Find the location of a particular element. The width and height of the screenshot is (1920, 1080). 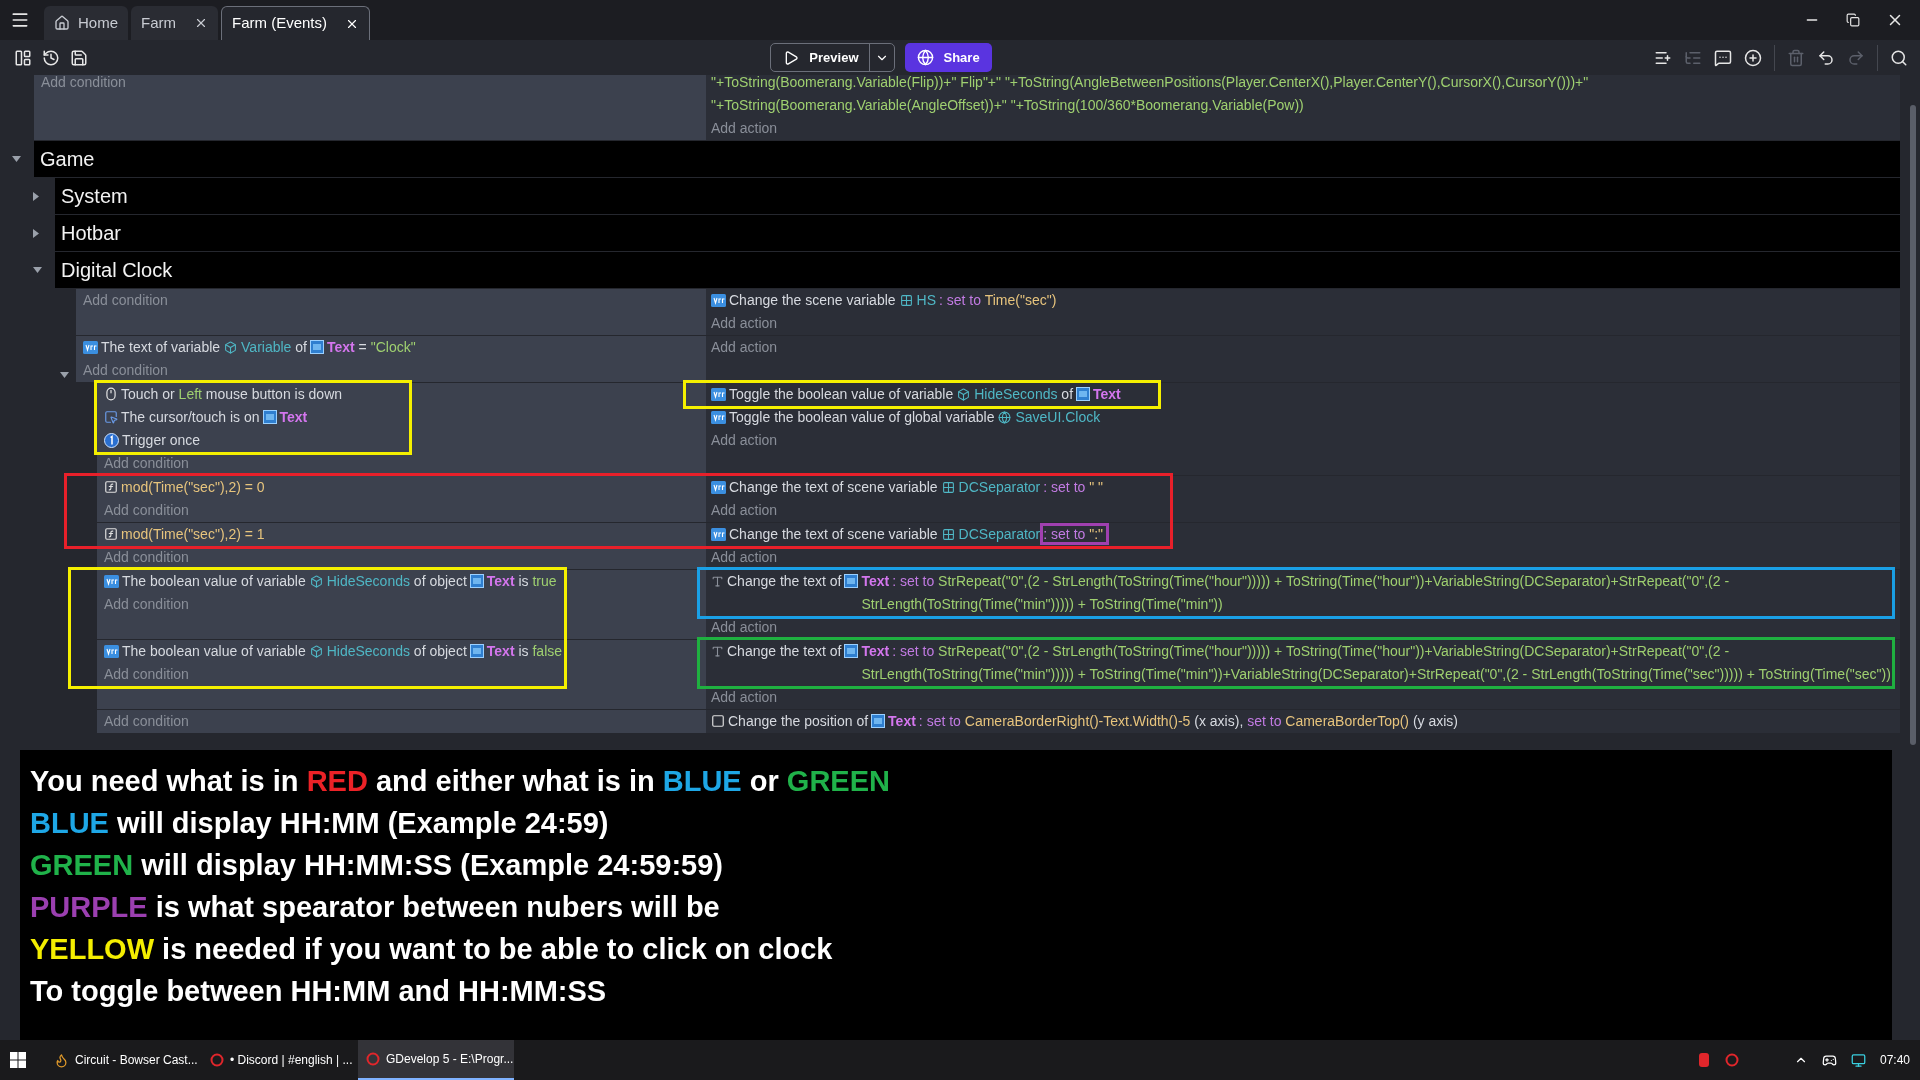

editor-tab: Farm is located at coordinates (174, 23).